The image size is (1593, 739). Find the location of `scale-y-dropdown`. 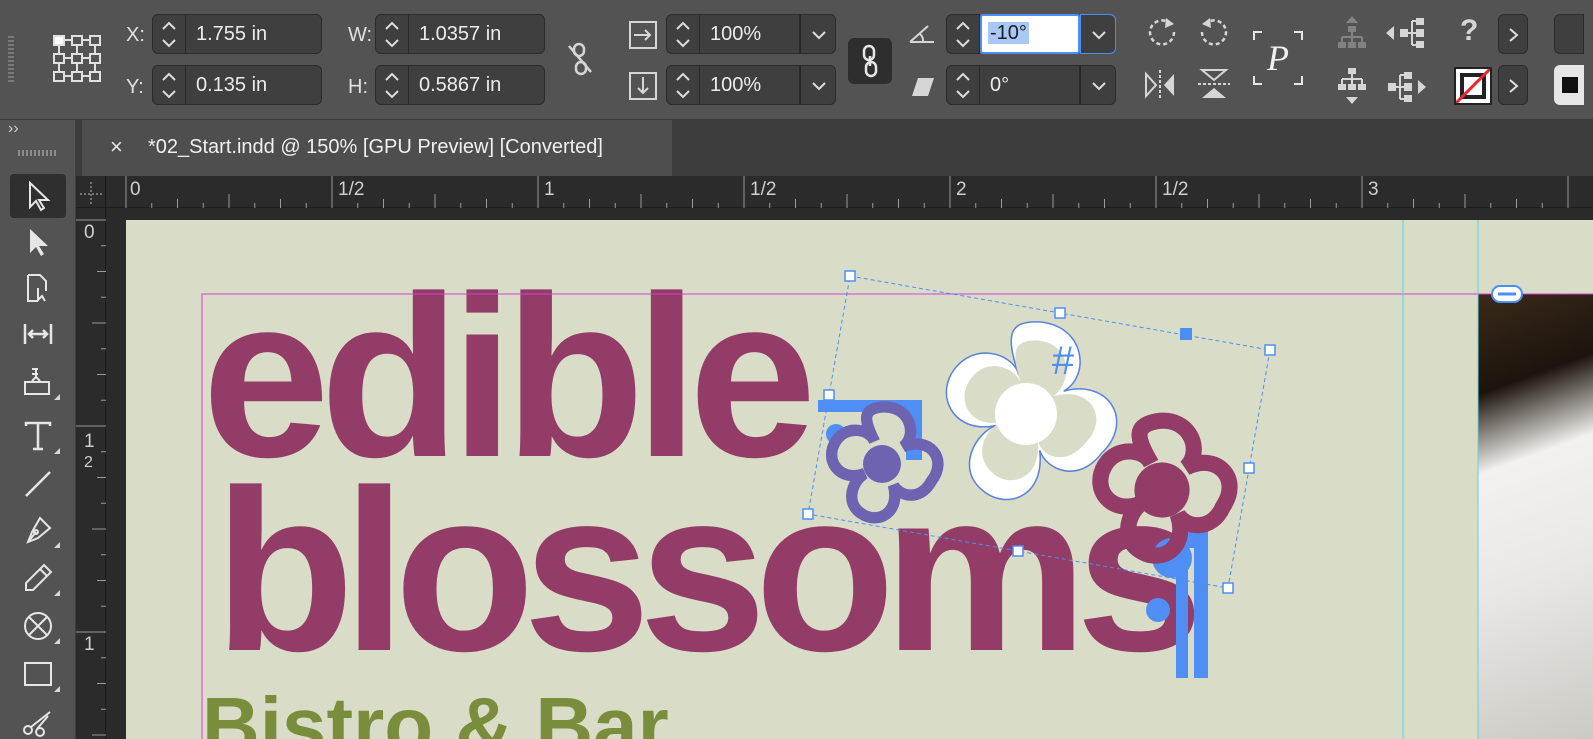

scale-y-dropdown is located at coordinates (818, 85).